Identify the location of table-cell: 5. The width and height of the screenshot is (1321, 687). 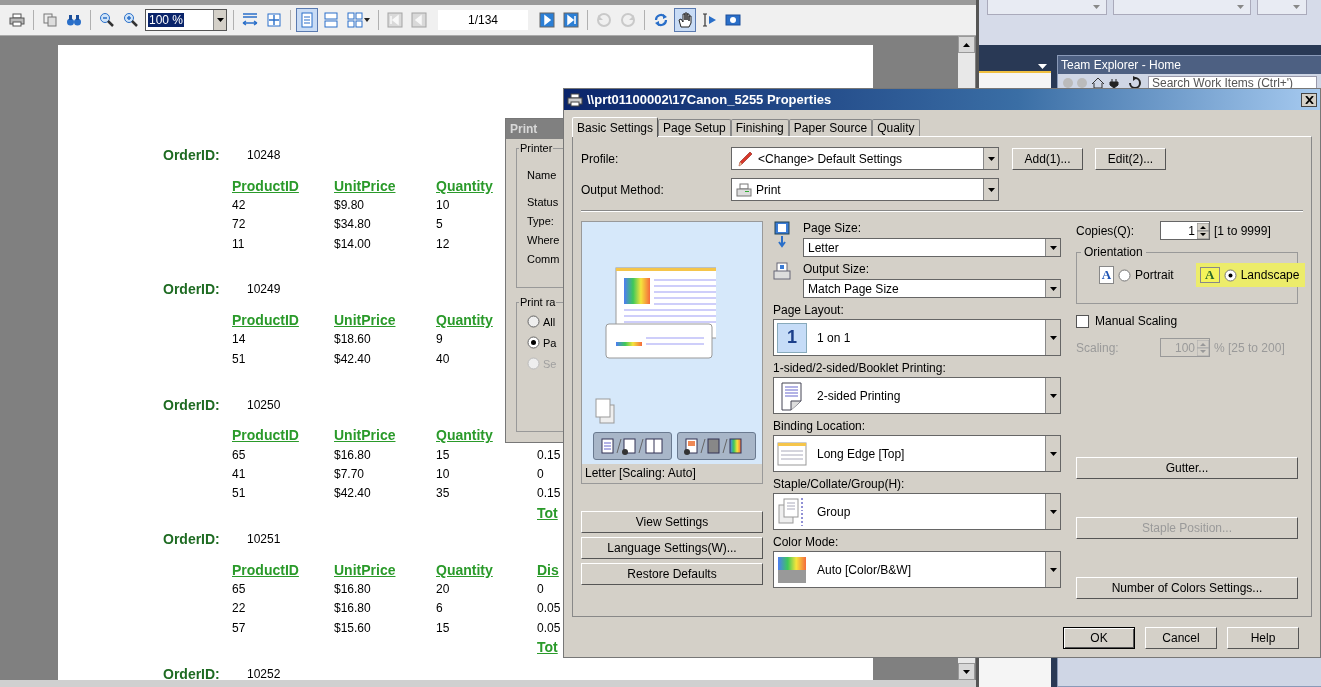
(439, 224).